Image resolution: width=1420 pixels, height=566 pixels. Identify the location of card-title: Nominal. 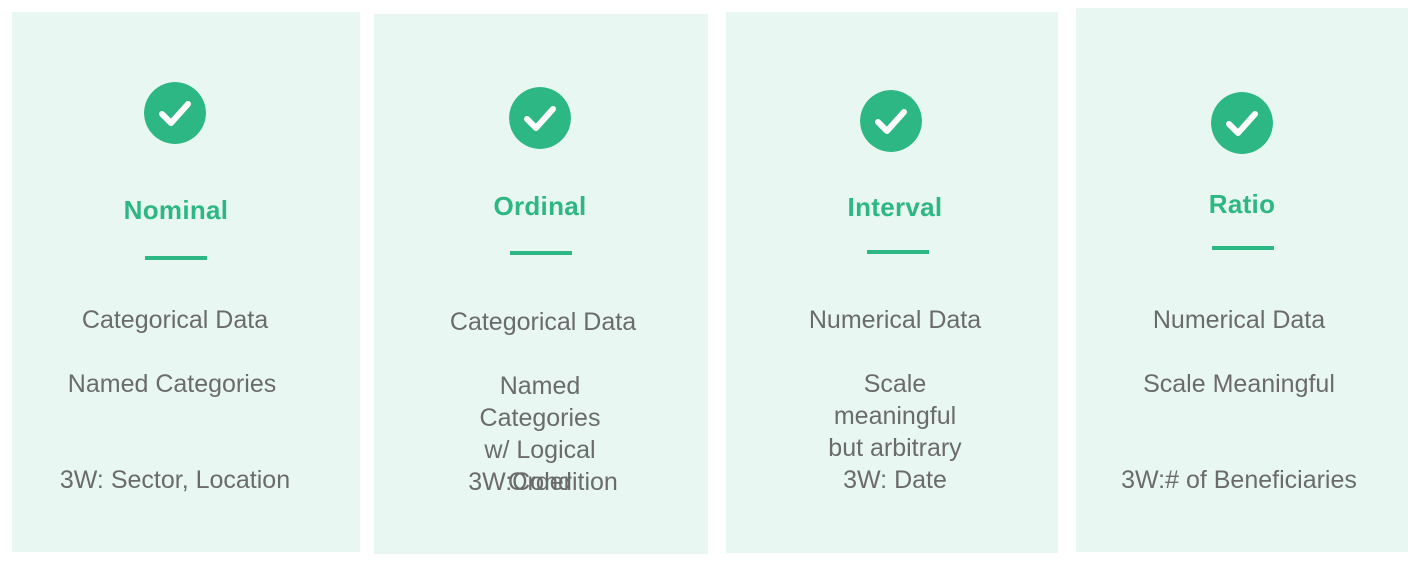
(176, 210).